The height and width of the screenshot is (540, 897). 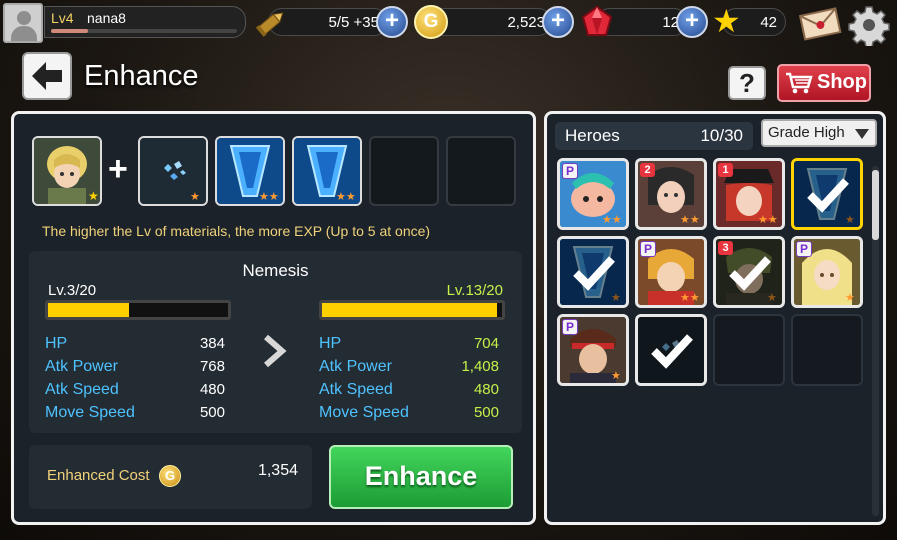 I want to click on stat-label-move-speed: Move Speed, so click(x=90, y=412).